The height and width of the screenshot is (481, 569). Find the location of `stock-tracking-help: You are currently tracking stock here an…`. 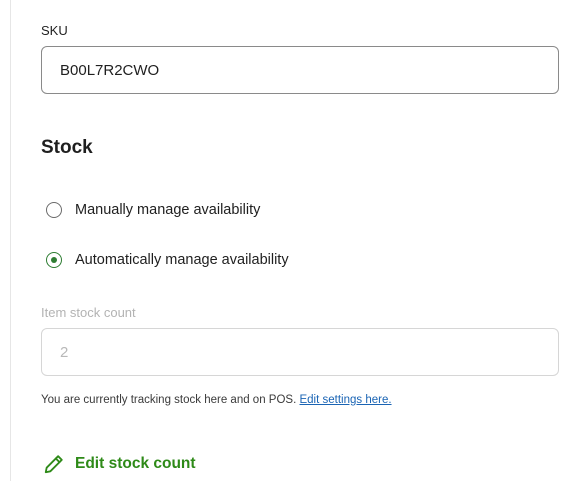

stock-tracking-help: You are currently tracking stock here an… is located at coordinates (216, 400).